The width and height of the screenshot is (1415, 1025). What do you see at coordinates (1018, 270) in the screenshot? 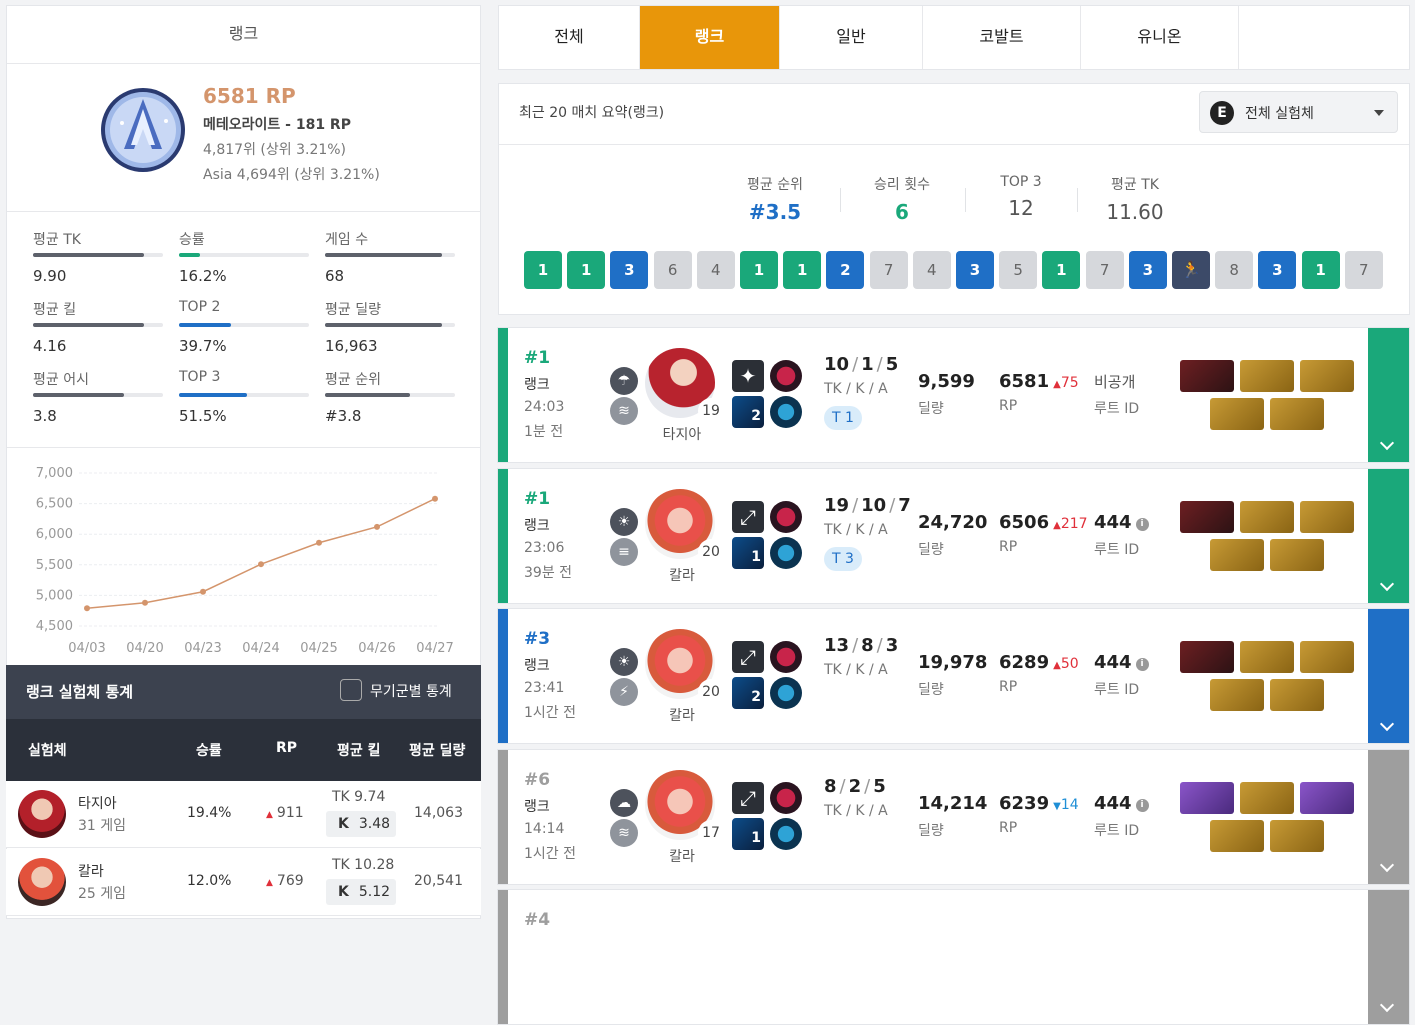
I see `placement-chip: 5` at bounding box center [1018, 270].